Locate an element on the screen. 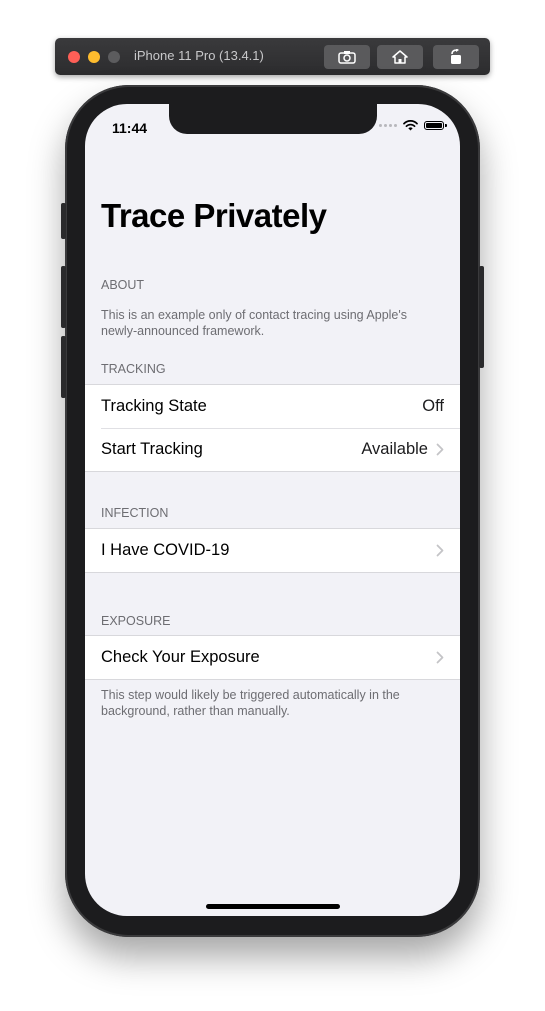 This screenshot has height=1011, width=545. infection-section-header: INFECTION is located at coordinates (135, 513).